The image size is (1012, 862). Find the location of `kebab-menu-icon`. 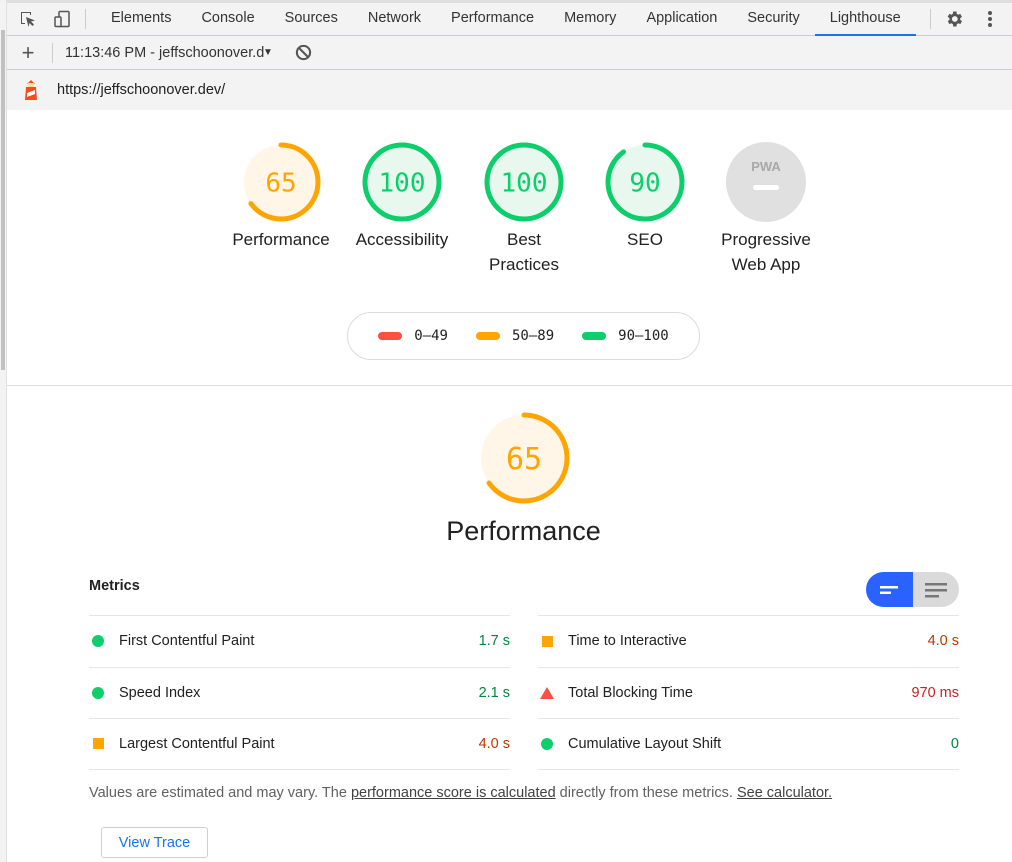

kebab-menu-icon is located at coordinates (990, 19).